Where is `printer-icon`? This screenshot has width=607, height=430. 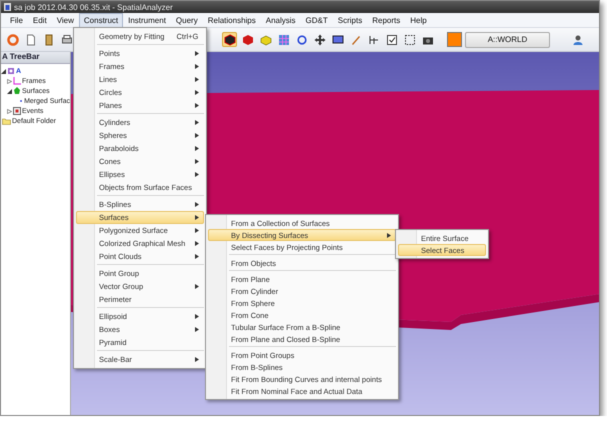
printer-icon is located at coordinates (66, 40).